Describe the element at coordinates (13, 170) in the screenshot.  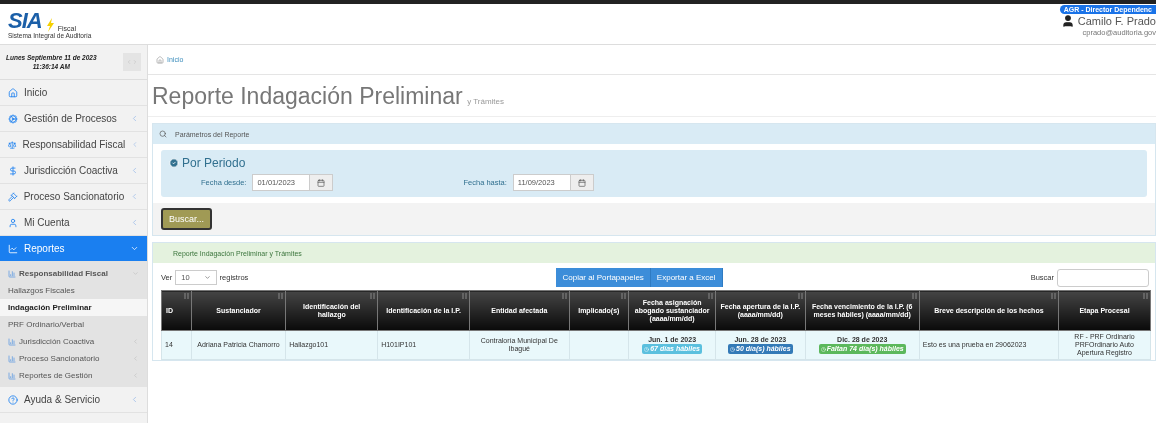
I see `dollar-icon` at that location.